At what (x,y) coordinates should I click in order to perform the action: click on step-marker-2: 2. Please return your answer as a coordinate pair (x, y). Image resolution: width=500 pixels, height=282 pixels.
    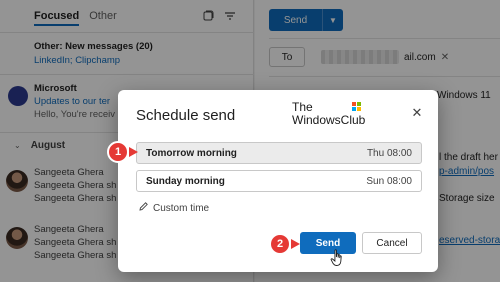
    Looking at the image, I should click on (280, 244).